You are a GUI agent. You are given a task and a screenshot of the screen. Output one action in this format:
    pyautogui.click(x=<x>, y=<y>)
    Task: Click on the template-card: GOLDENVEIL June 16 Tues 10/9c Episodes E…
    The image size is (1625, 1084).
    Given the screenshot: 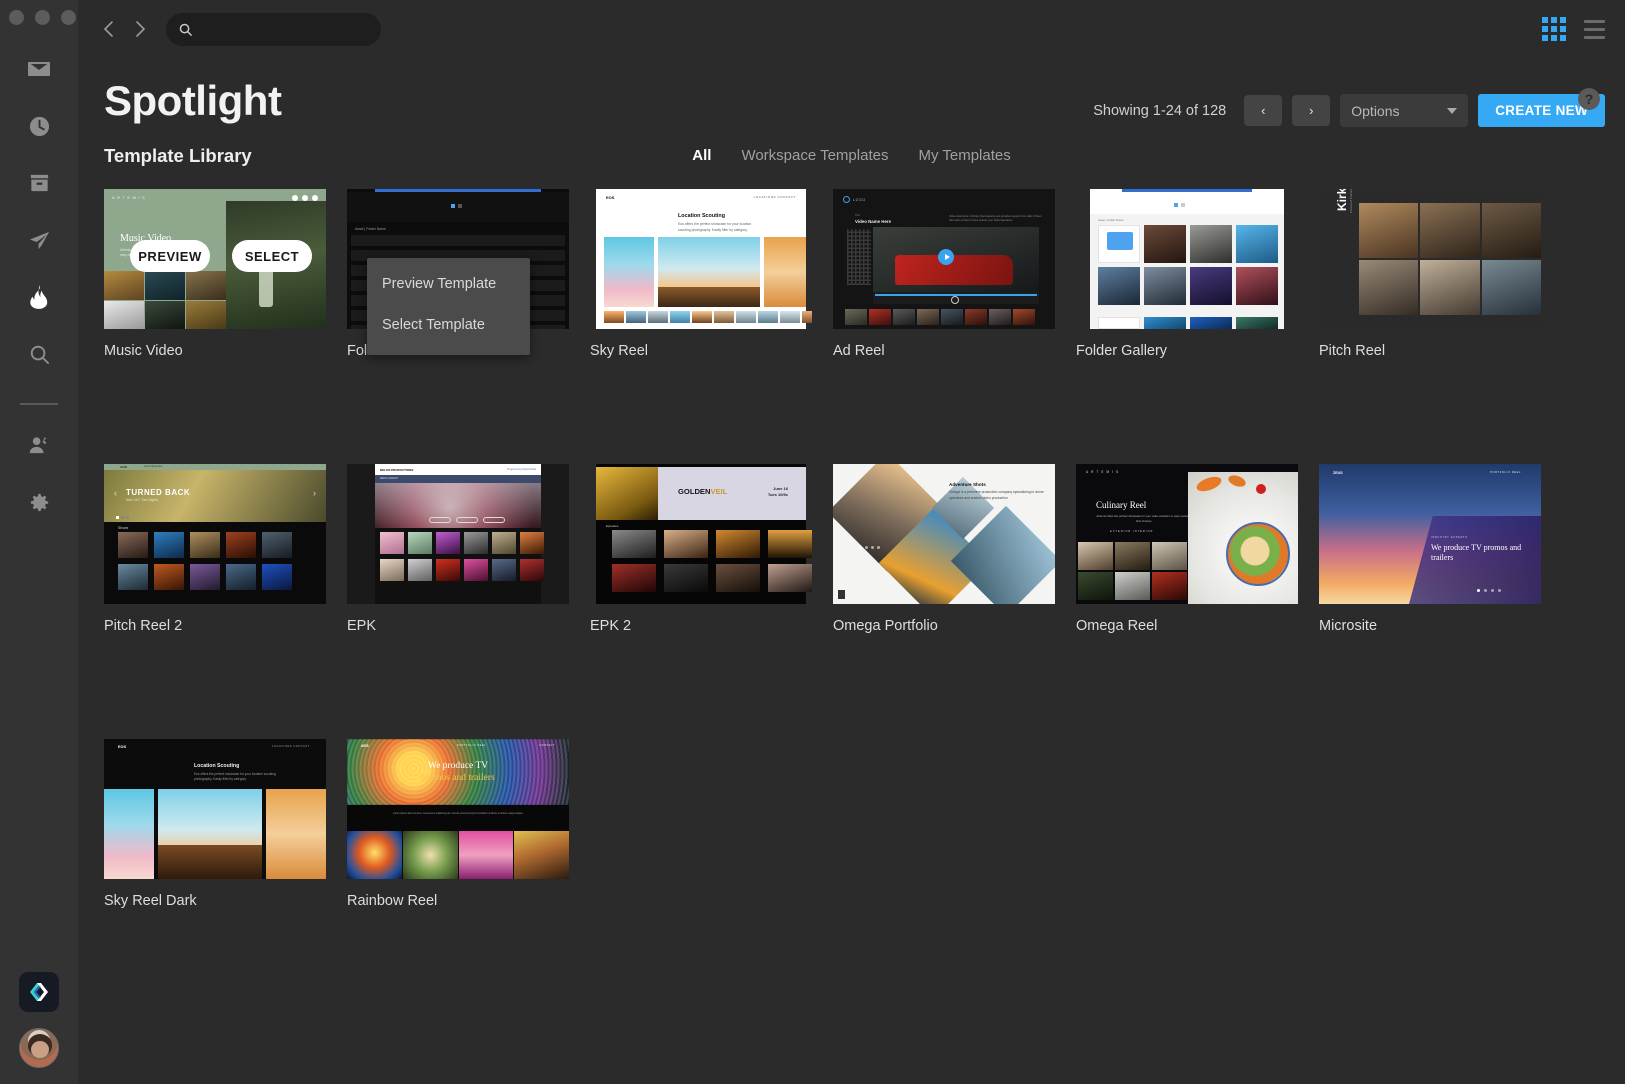 What is the action you would take?
    pyautogui.click(x=711, y=601)
    